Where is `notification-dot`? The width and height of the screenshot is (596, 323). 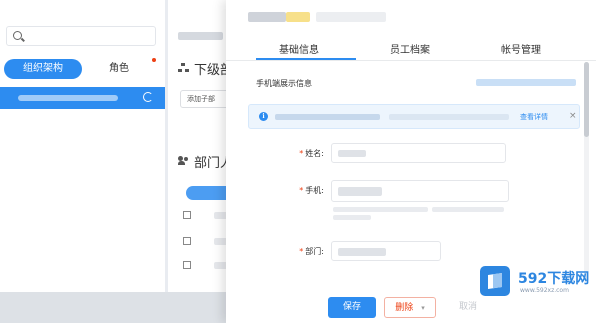 notification-dot is located at coordinates (154, 60).